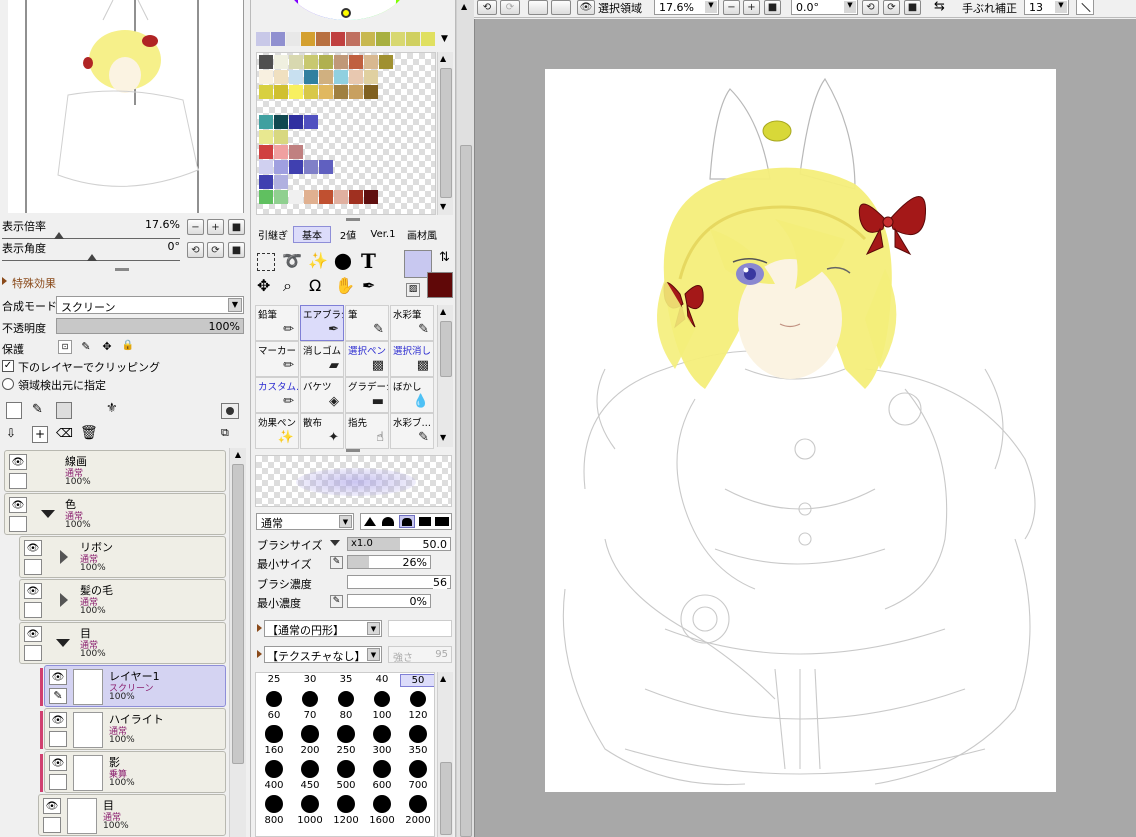 The height and width of the screenshot is (837, 1136). I want to click on move-icon: ✥, so click(263, 285).